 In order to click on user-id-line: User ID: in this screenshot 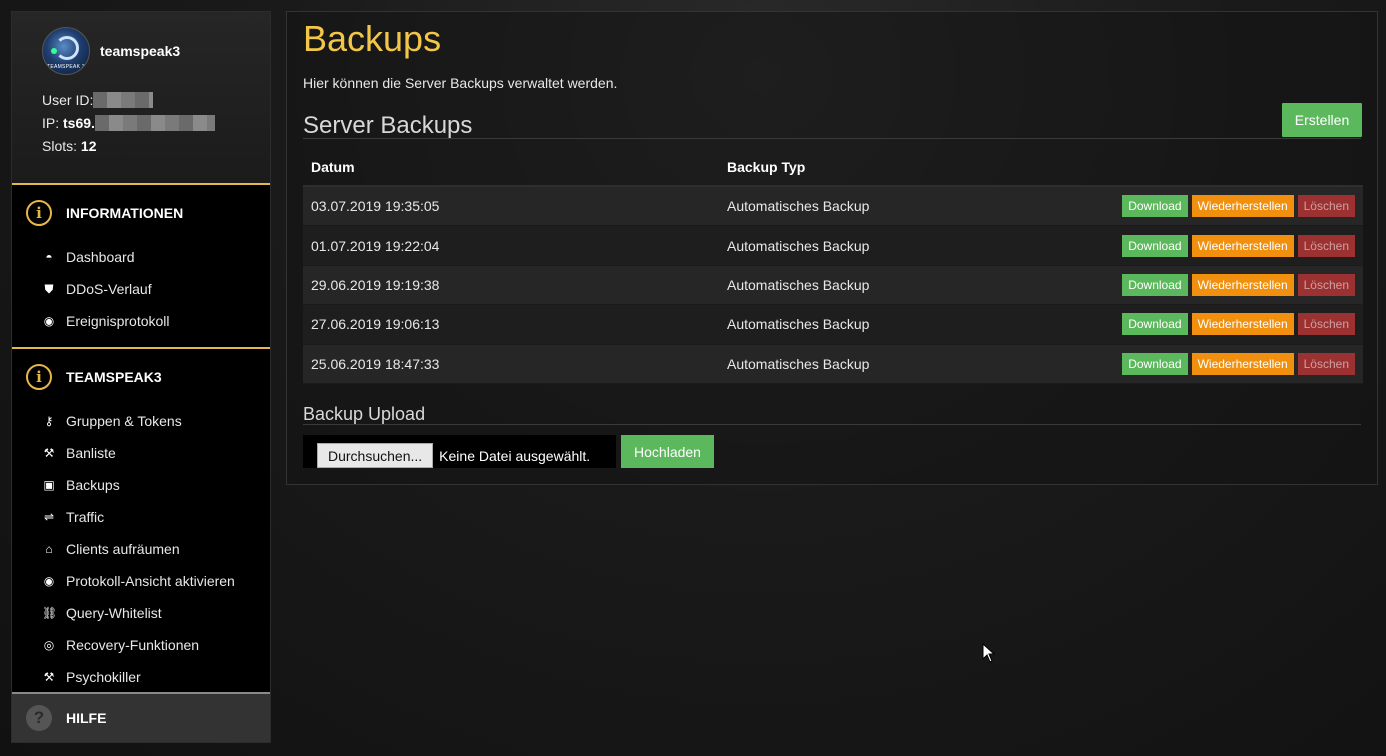, I will do `click(98, 100)`.